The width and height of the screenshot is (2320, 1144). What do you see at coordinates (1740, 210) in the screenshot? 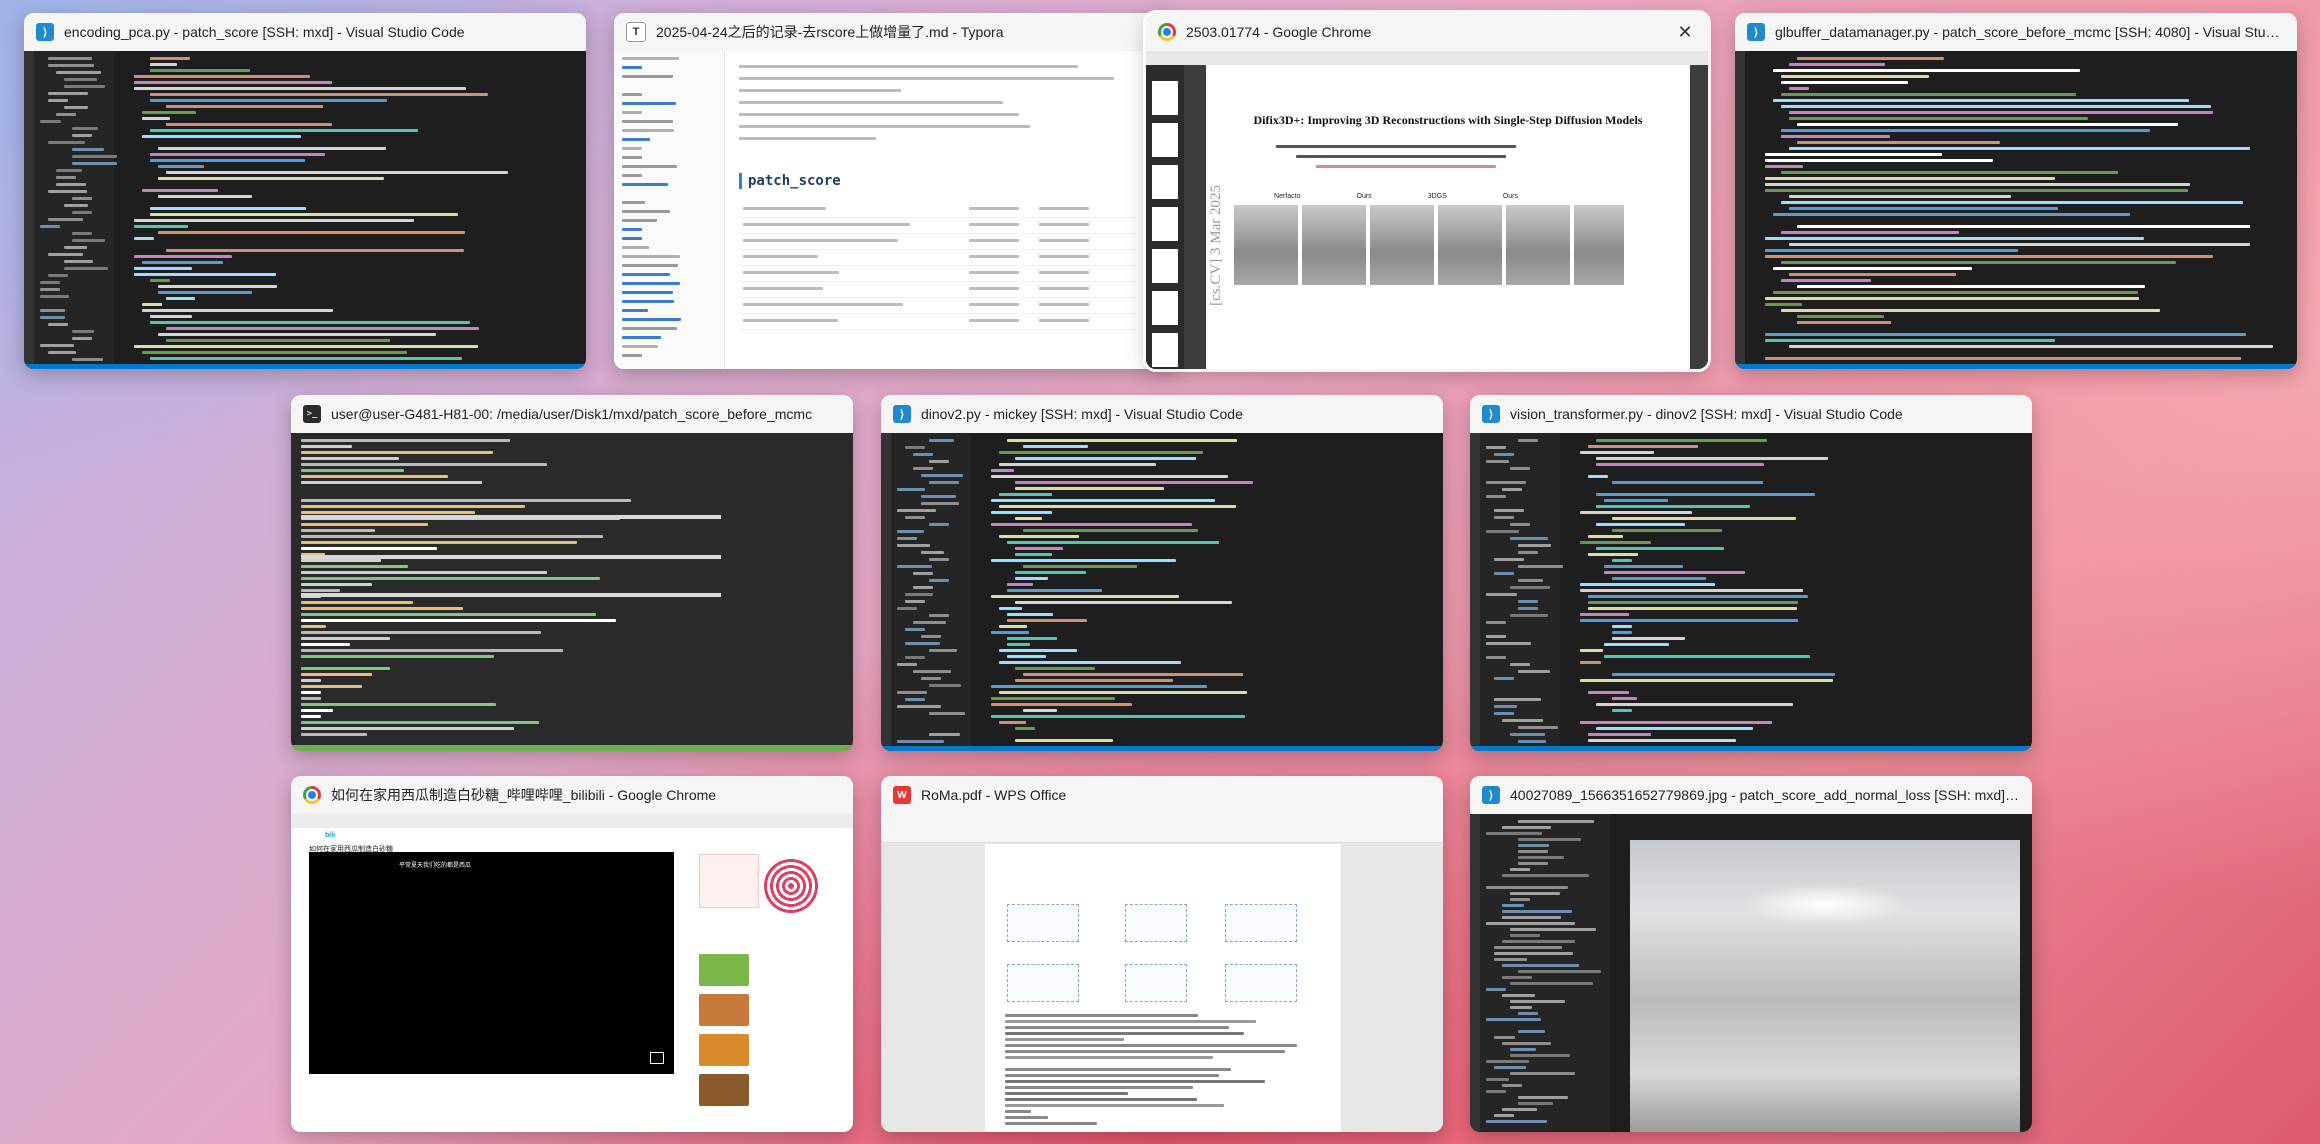
I see `activity-bar` at bounding box center [1740, 210].